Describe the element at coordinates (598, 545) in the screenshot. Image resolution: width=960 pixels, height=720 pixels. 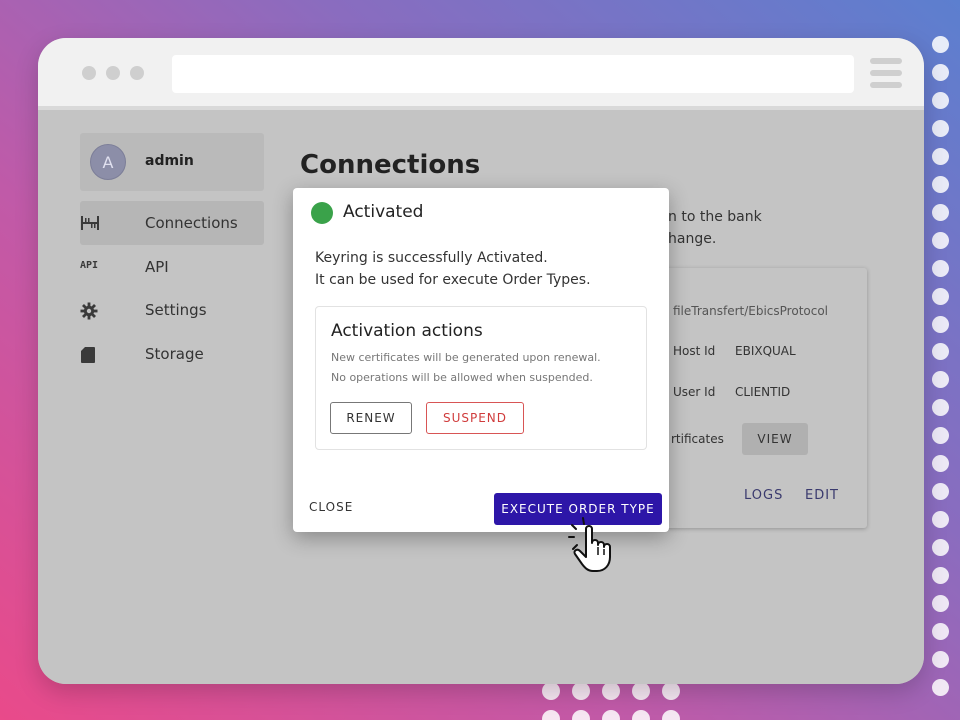
I see `hand-pointer-cursor-icon` at that location.